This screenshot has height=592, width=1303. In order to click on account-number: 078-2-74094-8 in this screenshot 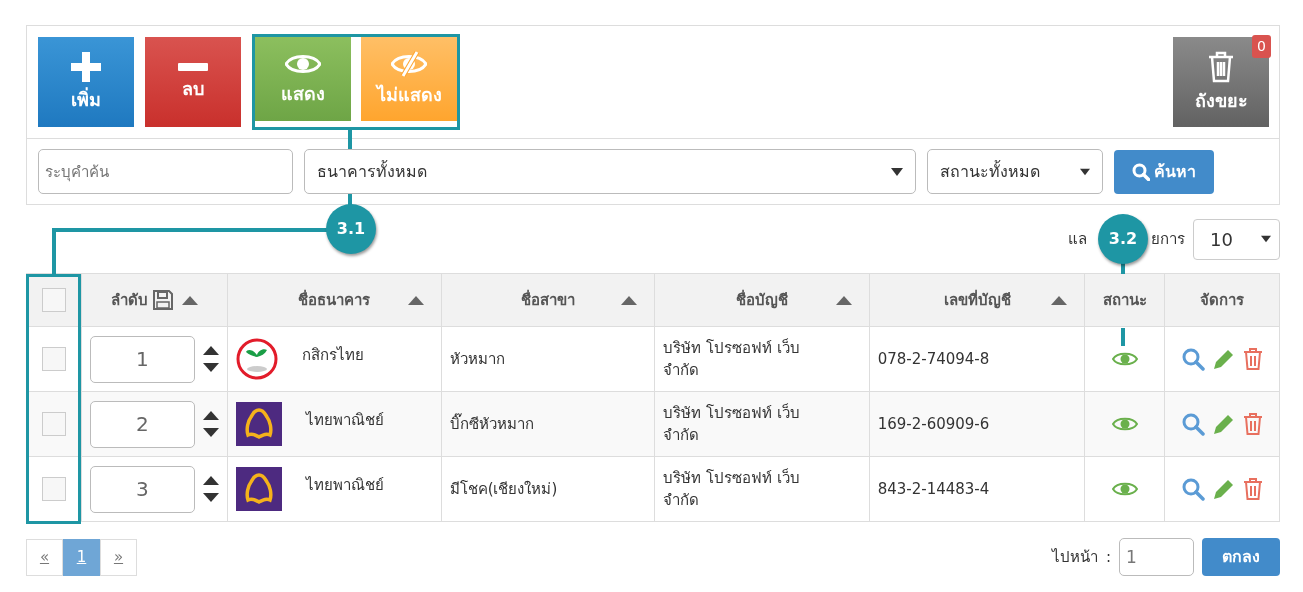, I will do `click(933, 358)`.